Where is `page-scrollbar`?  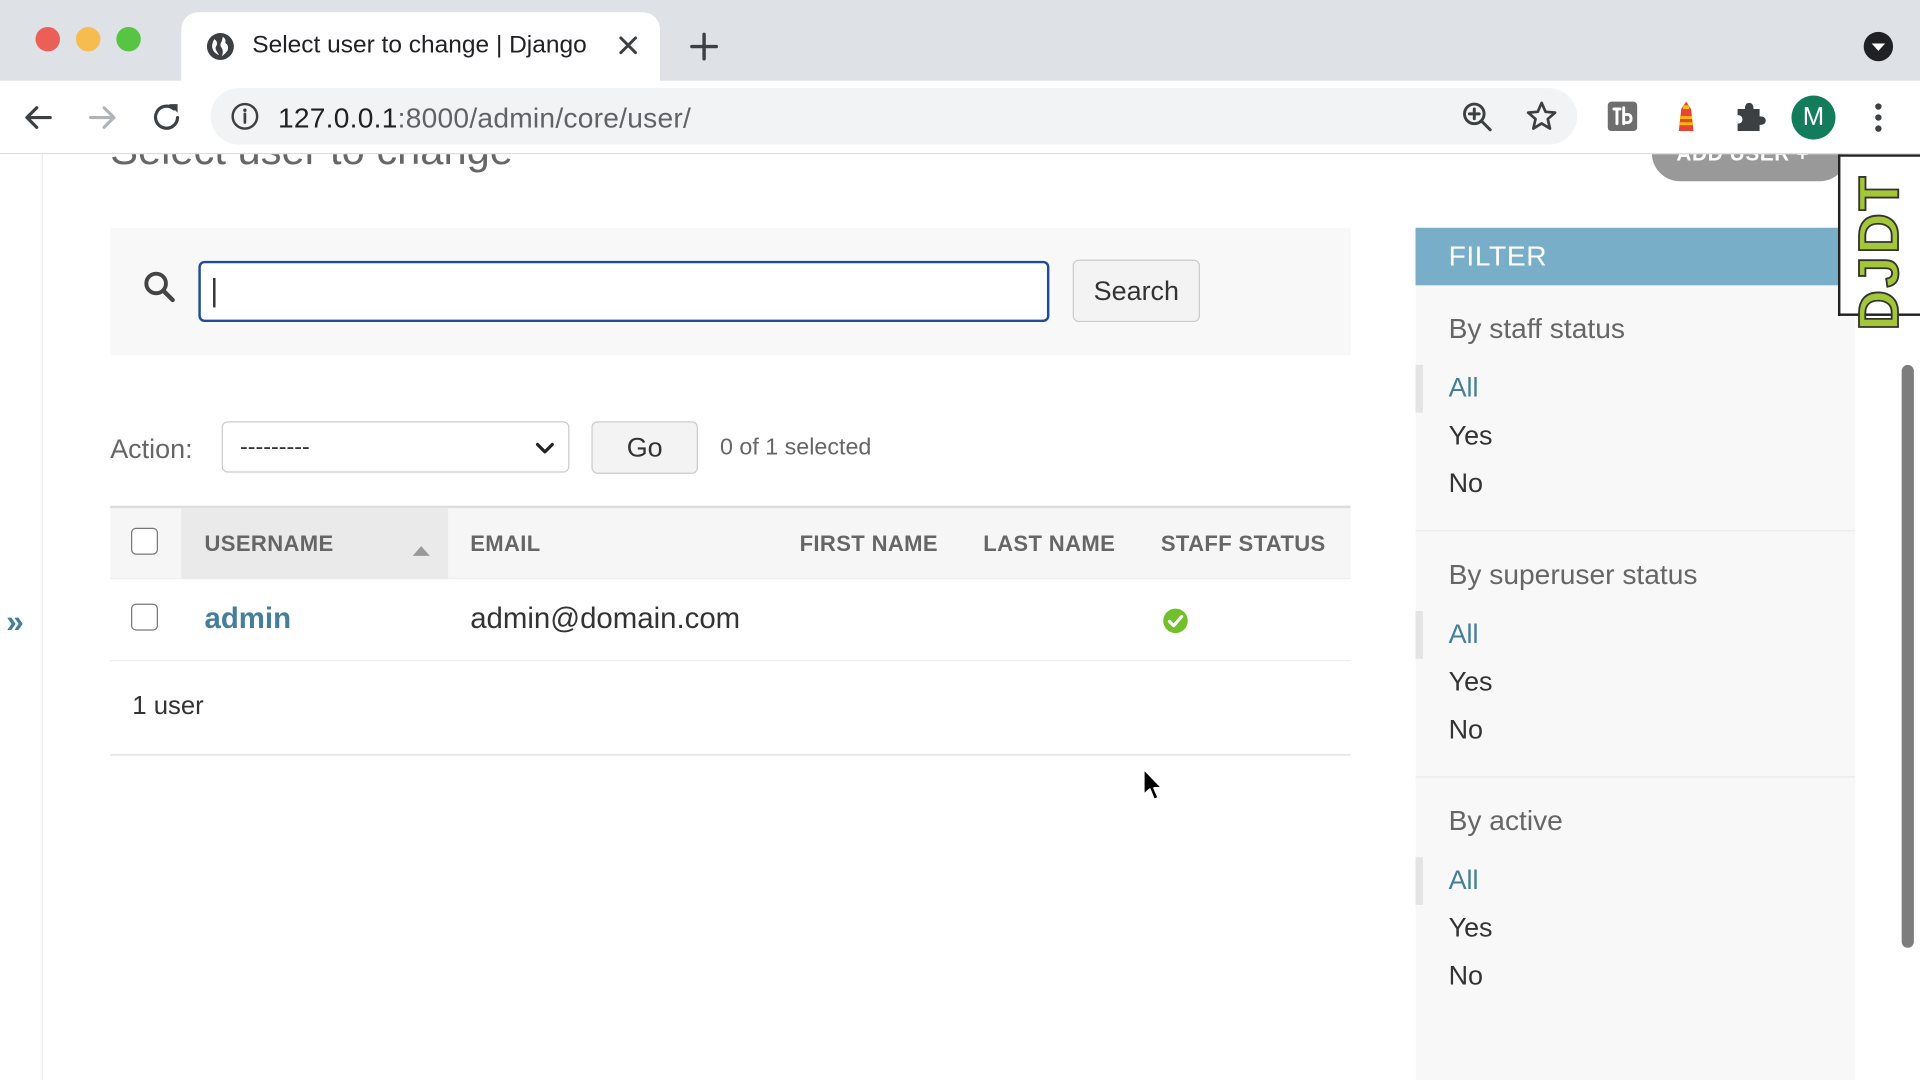
page-scrollbar is located at coordinates (1907, 656).